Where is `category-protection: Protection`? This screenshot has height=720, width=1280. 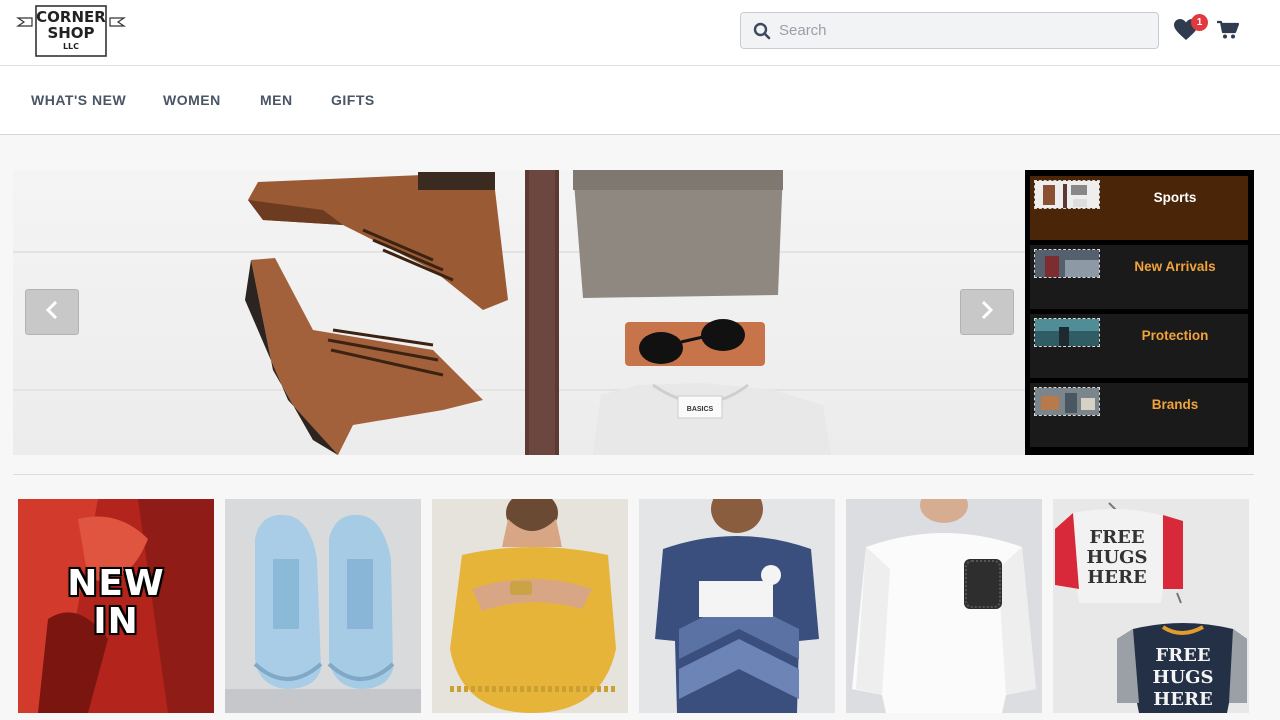 category-protection: Protection is located at coordinates (1139, 346).